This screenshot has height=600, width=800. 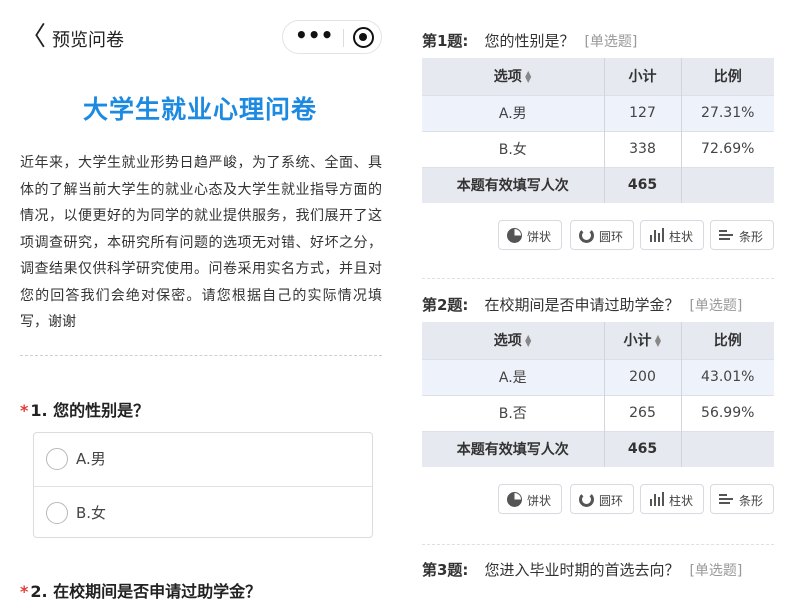 I want to click on question-2-title: * 2. 在校期间是否申请过助学金？, so click(x=140, y=589).